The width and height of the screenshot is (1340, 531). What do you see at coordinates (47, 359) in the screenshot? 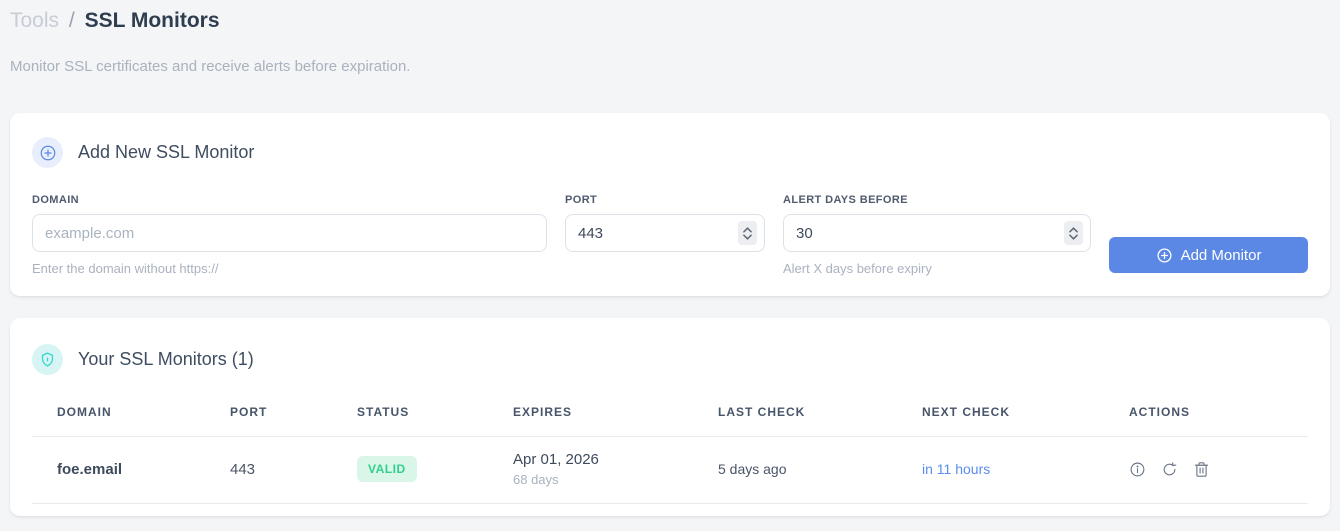
I see `shield-icon` at bounding box center [47, 359].